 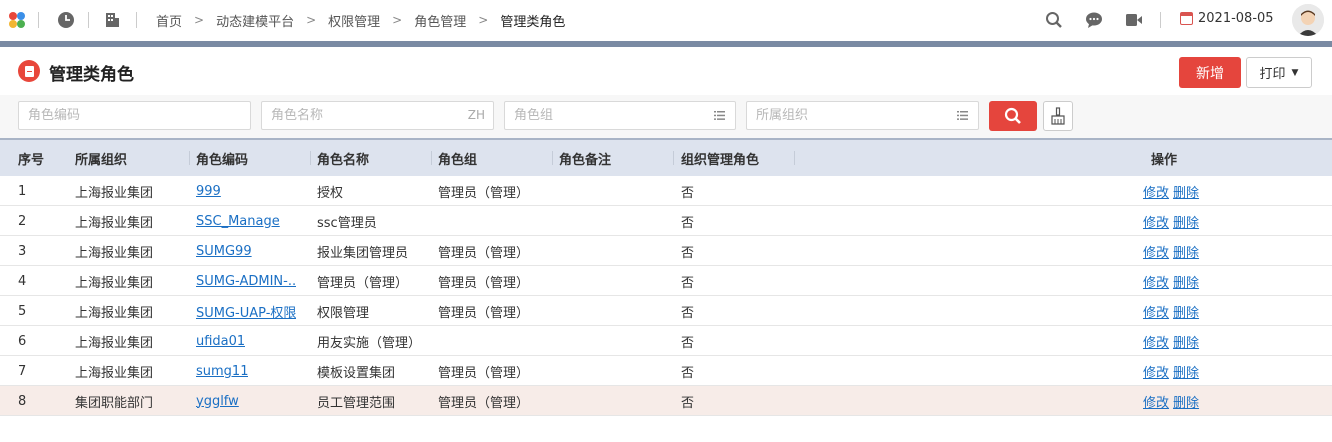 I want to click on breadcrumb-home: 首页, so click(x=169, y=20).